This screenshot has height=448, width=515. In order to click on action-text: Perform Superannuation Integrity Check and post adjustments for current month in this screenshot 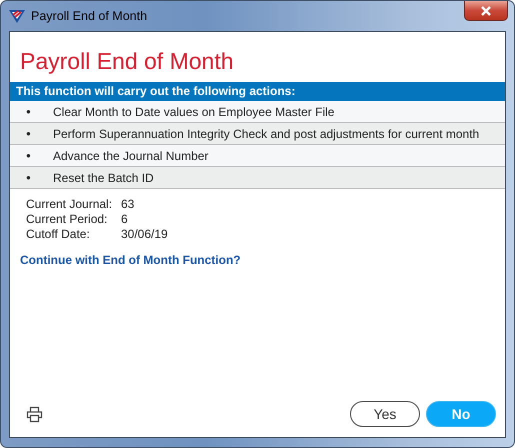, I will do `click(266, 133)`.